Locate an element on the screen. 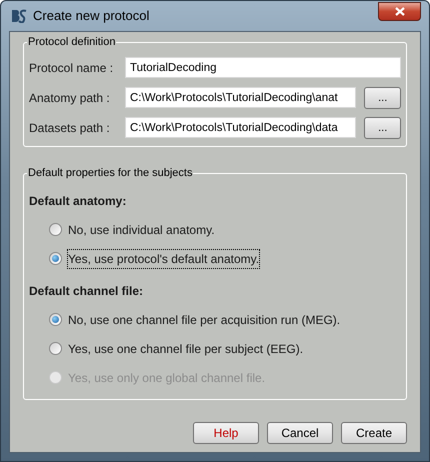 The image size is (430, 462). input-field: C:\Work\Protocols\TutorialDecoding\anat is located at coordinates (240, 97).